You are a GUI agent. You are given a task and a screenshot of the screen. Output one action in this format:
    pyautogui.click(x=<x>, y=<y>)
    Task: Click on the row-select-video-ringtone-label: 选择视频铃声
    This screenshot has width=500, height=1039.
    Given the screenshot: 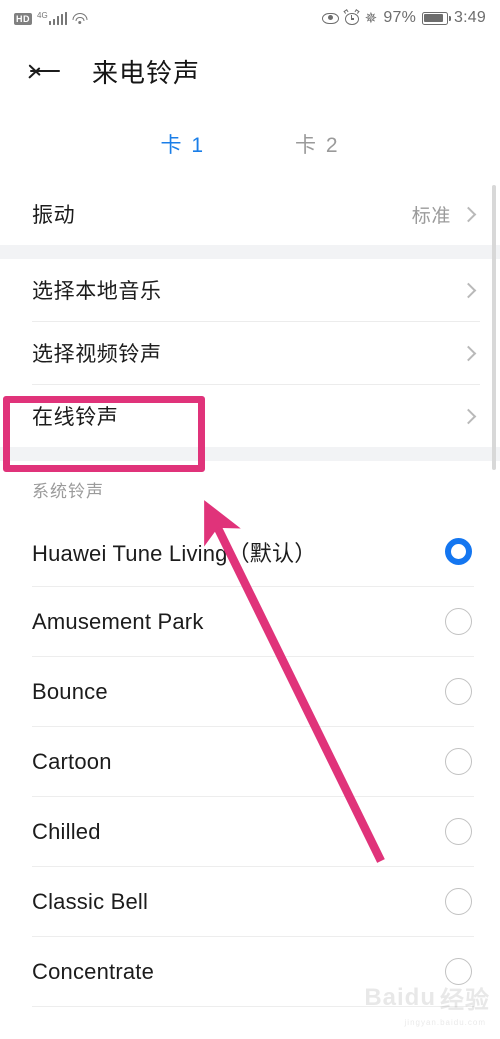 What is the action you would take?
    pyautogui.click(x=97, y=354)
    